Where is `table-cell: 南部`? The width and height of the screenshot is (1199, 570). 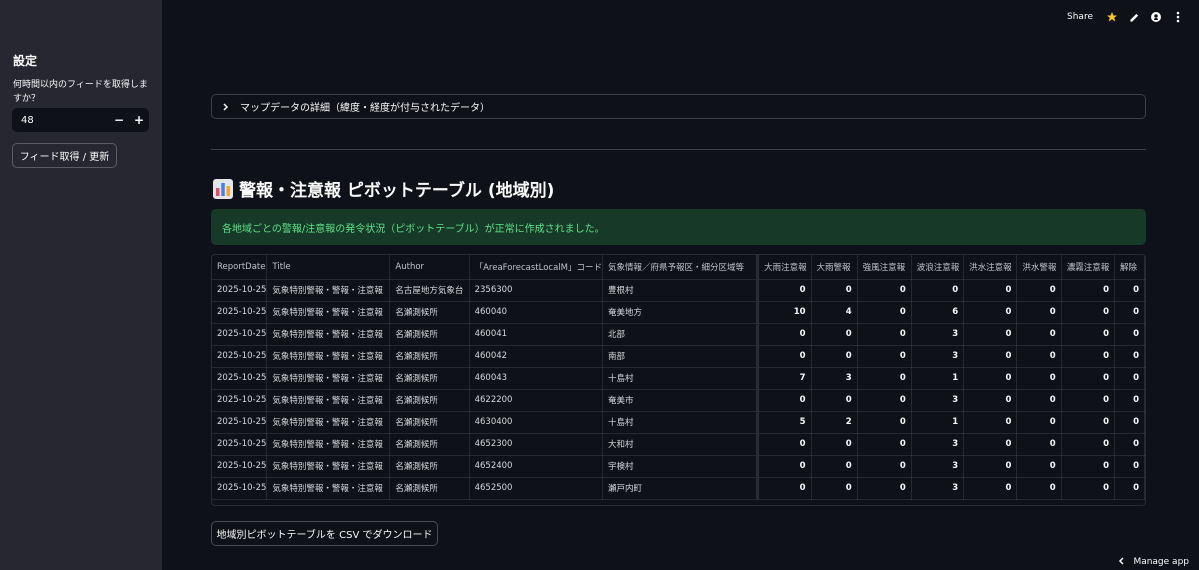 table-cell: 南部 is located at coordinates (681, 356).